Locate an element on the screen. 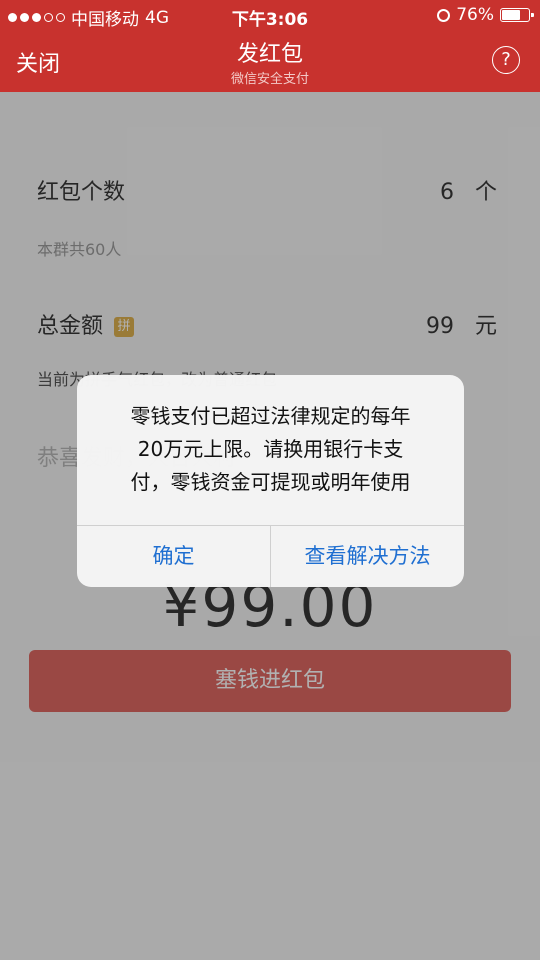 Image resolution: width=540 pixels, height=960 pixels. nav-bar: 关闭 发红包 微信安全支付 ? is located at coordinates (270, 61).